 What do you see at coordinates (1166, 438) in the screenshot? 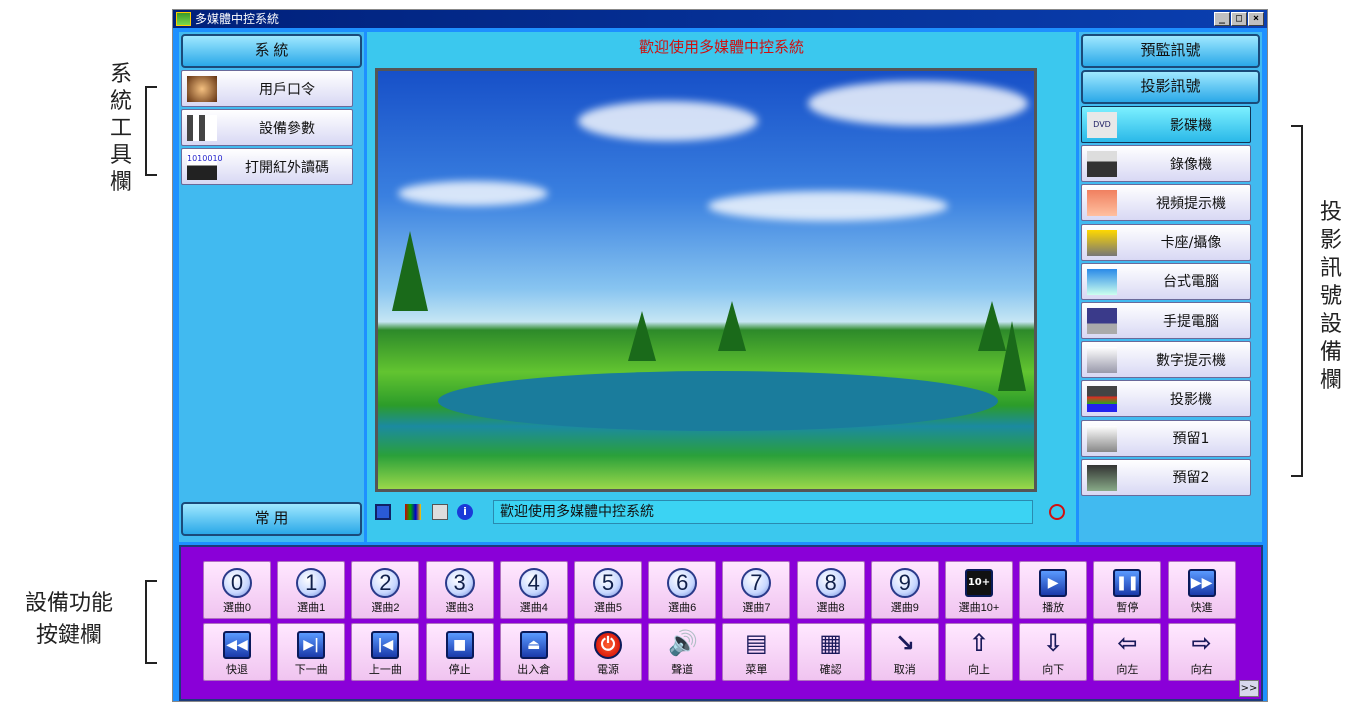
I see `sidebar-item-reserved-1: 預留1` at bounding box center [1166, 438].